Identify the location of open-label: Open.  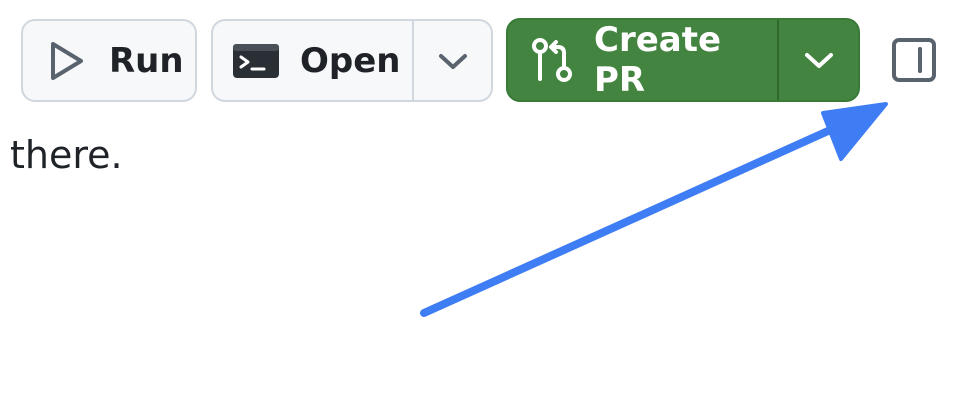
(350, 60).